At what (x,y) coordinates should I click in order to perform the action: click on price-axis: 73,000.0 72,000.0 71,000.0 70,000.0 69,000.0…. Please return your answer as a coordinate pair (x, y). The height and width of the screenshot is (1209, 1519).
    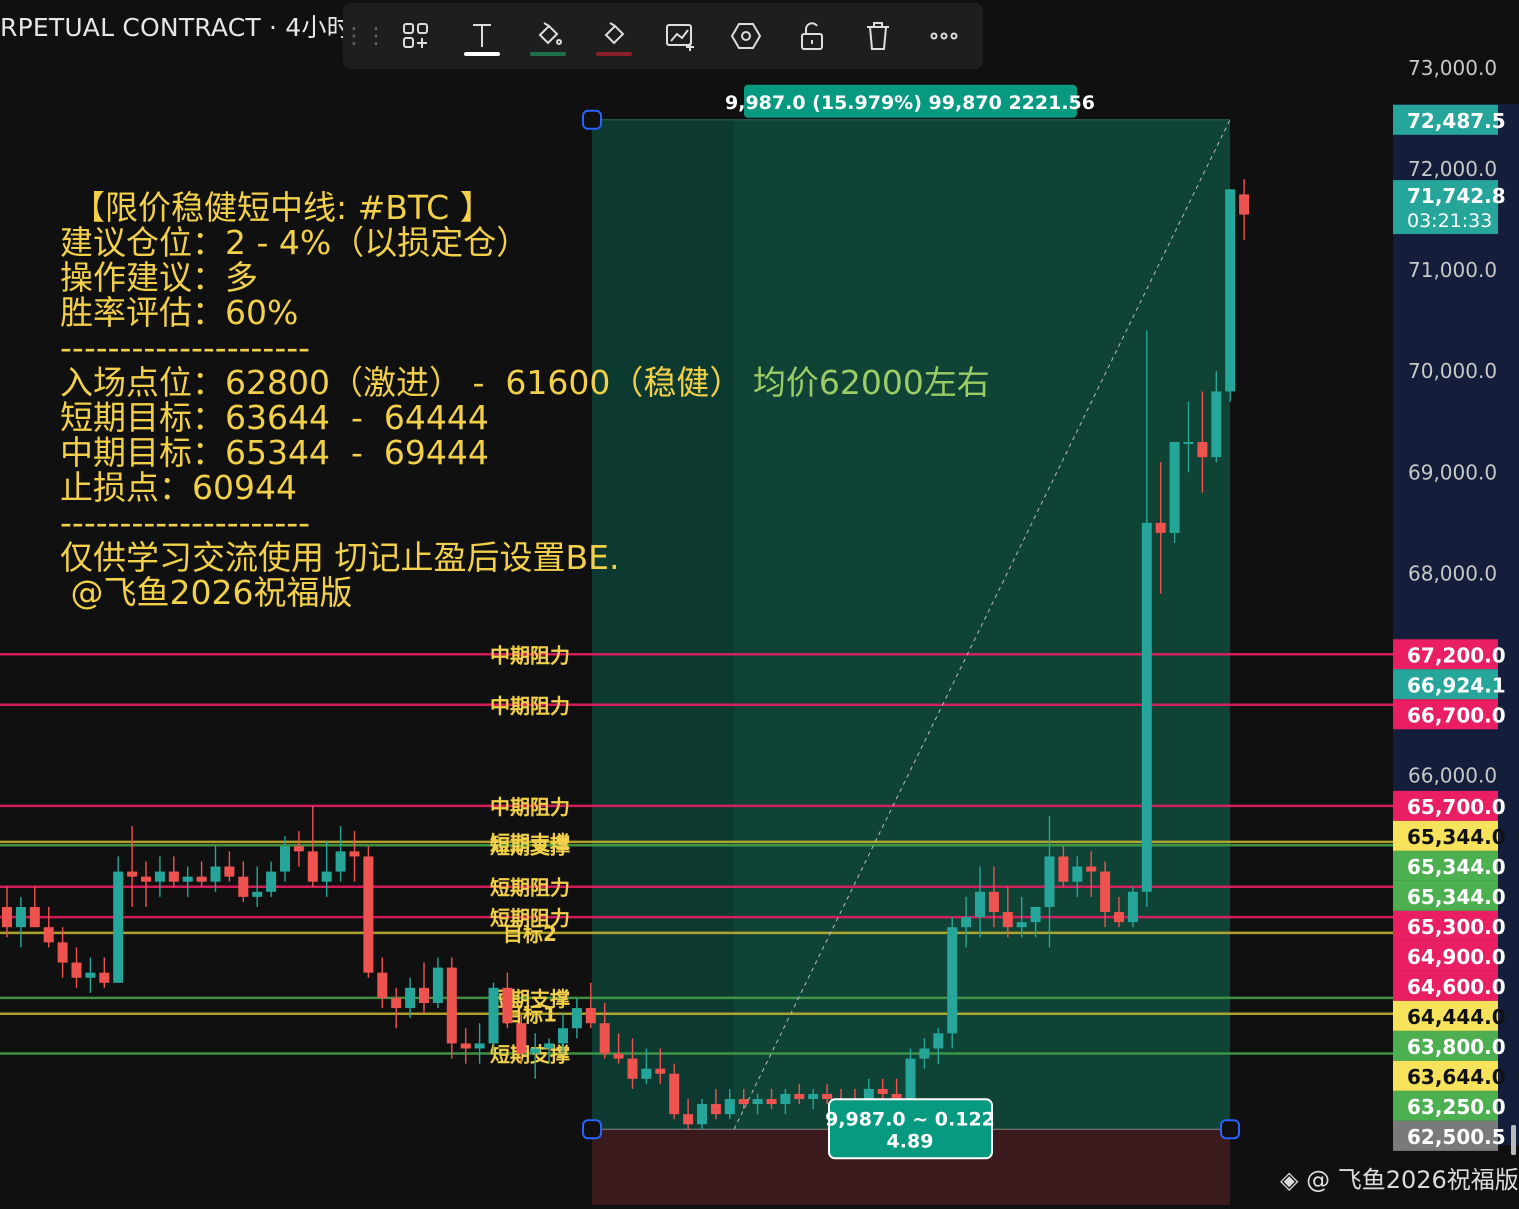
    Looking at the image, I should click on (1456, 602).